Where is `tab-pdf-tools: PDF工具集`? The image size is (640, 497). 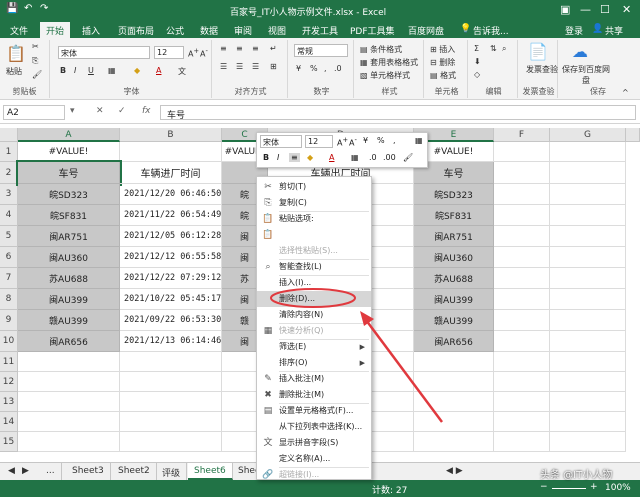 tab-pdf-tools: PDF工具集 is located at coordinates (372, 30).